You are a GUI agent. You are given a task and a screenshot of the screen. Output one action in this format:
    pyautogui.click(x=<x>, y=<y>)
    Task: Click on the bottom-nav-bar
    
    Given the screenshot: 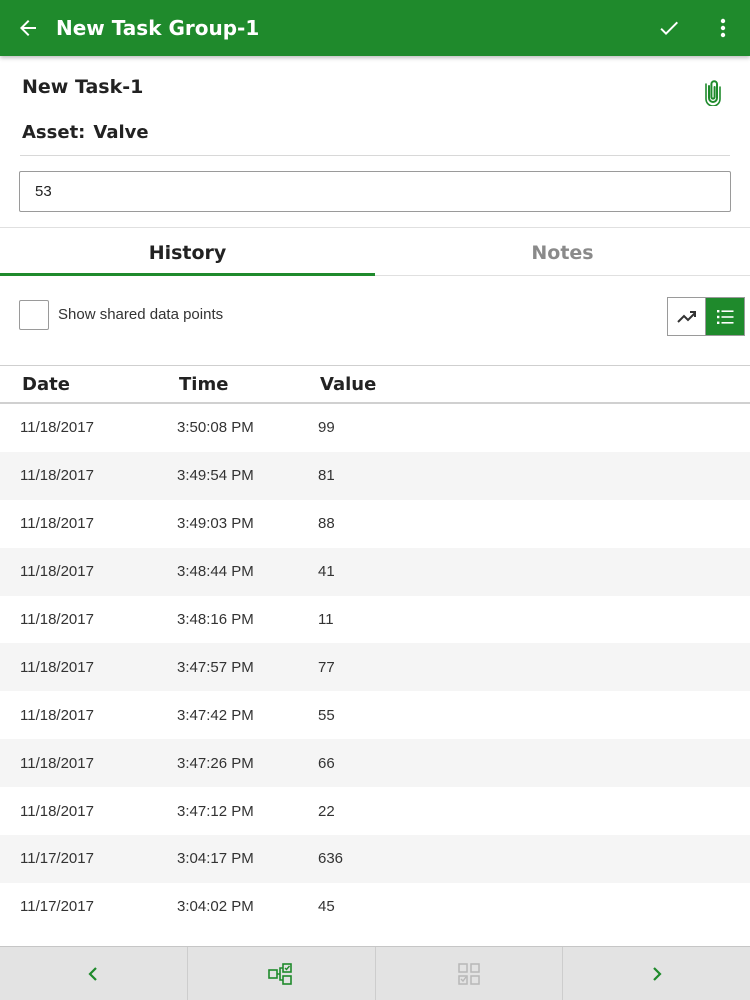 What is the action you would take?
    pyautogui.click(x=375, y=973)
    